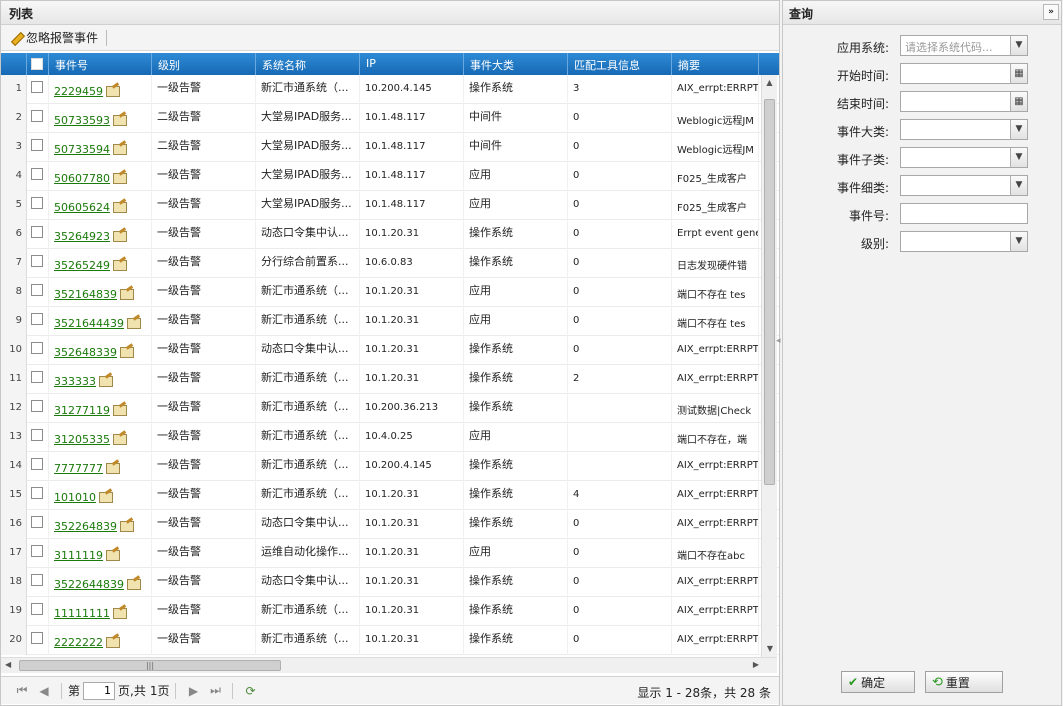 The width and height of the screenshot is (1063, 706). What do you see at coordinates (82, 207) in the screenshot?
I see `event-id-link: 50605624` at bounding box center [82, 207].